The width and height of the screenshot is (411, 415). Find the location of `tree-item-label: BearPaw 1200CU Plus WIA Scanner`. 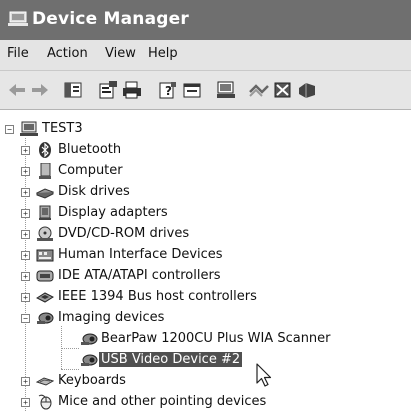

tree-item-label: BearPaw 1200CU Plus WIA Scanner is located at coordinates (216, 338).